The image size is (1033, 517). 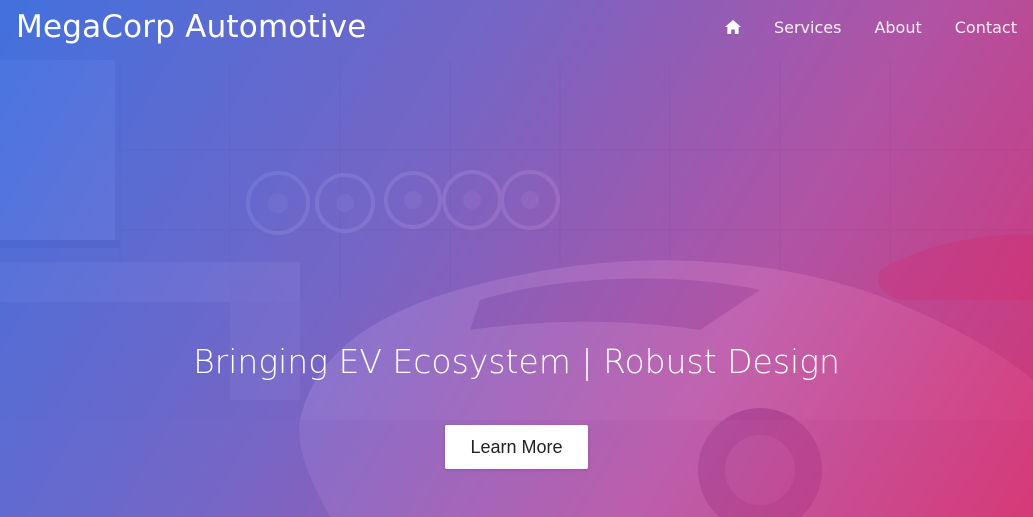 What do you see at coordinates (516, 361) in the screenshot?
I see `hero-headline: Bringing EV Ecosystem | Robust Design` at bounding box center [516, 361].